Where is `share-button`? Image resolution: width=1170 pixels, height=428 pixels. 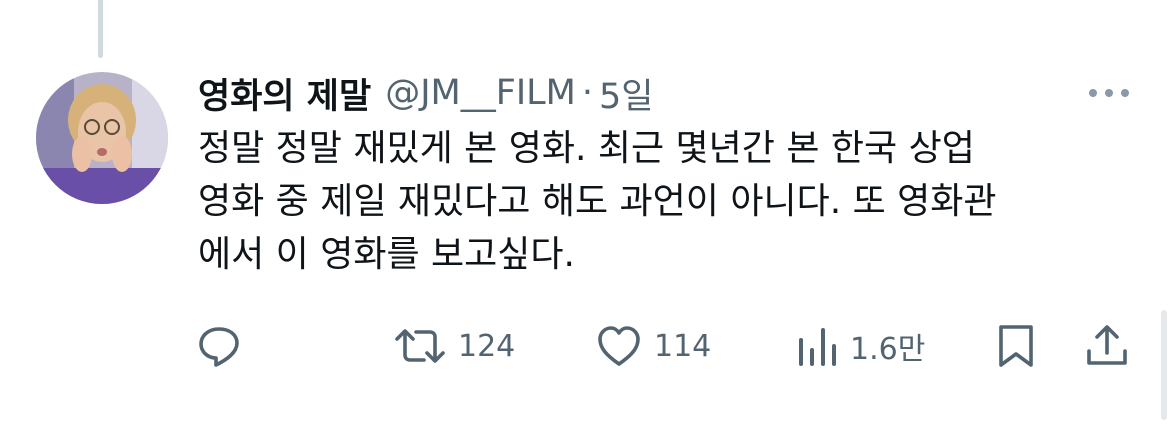
share-button is located at coordinates (1107, 346).